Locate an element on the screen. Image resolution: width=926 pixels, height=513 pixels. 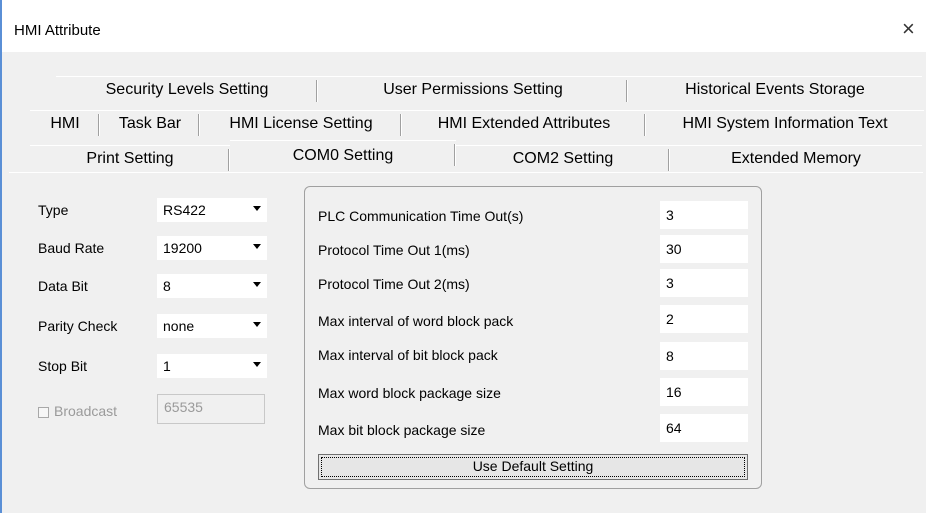
type-label: Type is located at coordinates (53, 210).